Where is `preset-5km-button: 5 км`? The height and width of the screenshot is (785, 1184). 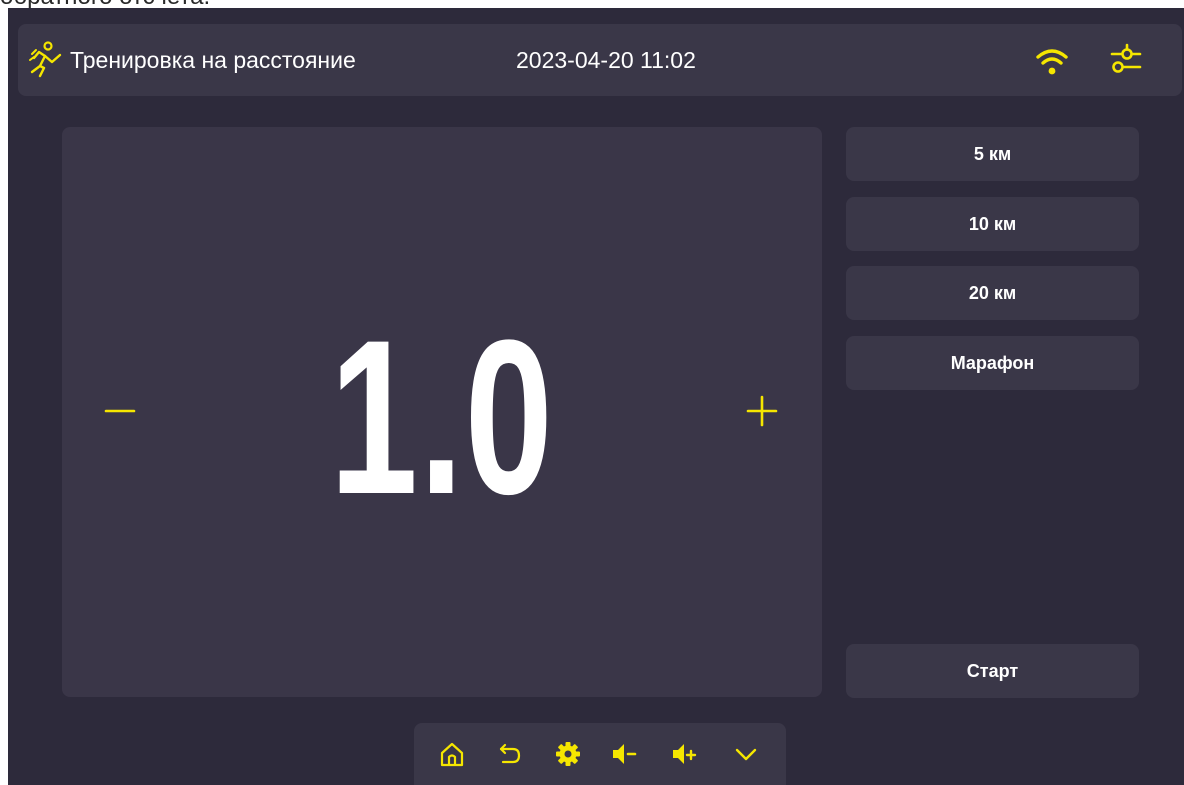
preset-5km-button: 5 км is located at coordinates (992, 154).